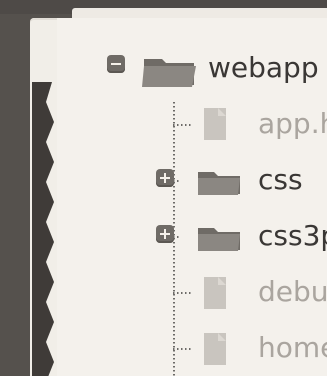 This screenshot has height=376, width=327. What do you see at coordinates (183, 349) in the screenshot?
I see `tree-branch-home` at bounding box center [183, 349].